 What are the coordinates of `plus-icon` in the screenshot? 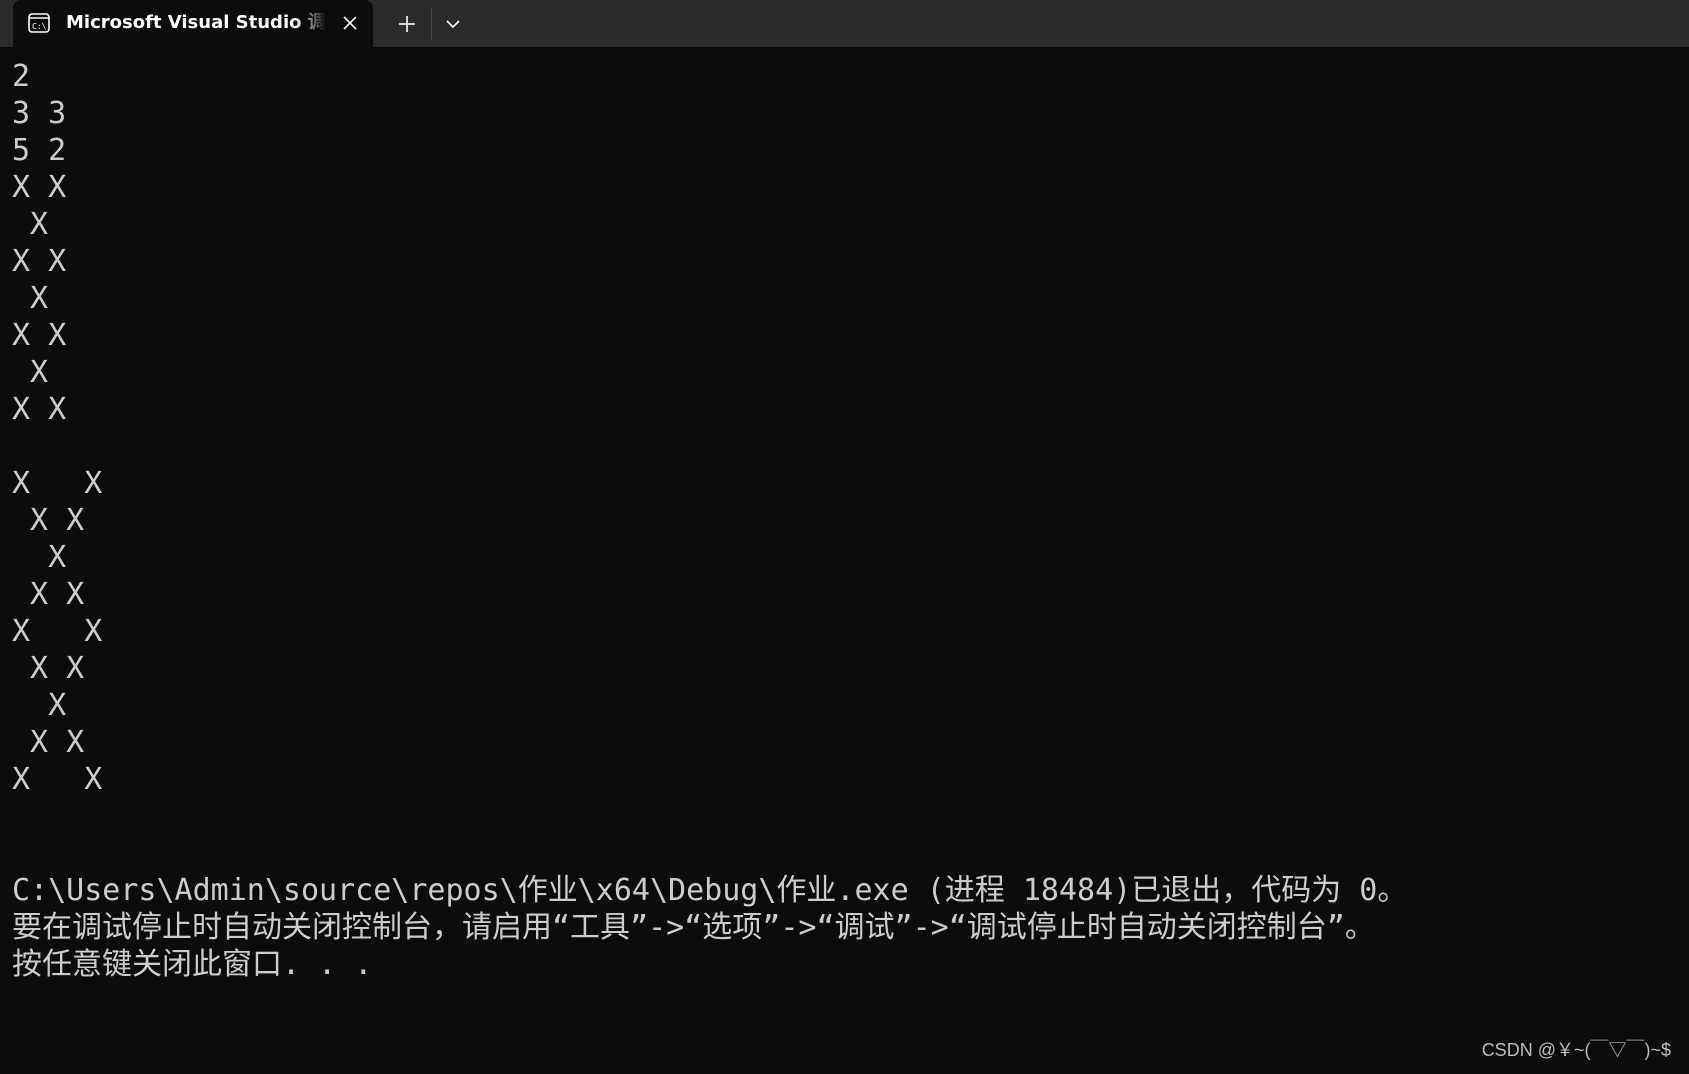 It's located at (407, 24).